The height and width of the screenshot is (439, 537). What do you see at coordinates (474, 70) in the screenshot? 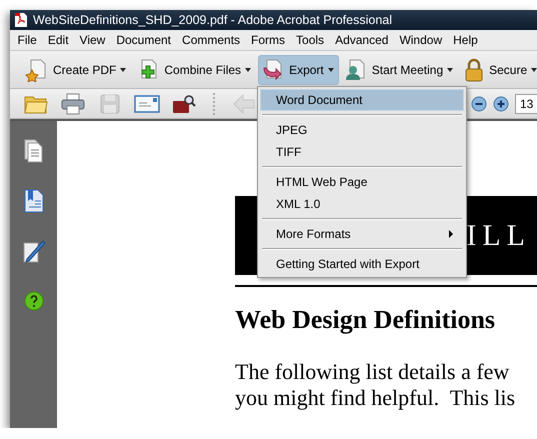
I see `padlock-icon` at bounding box center [474, 70].